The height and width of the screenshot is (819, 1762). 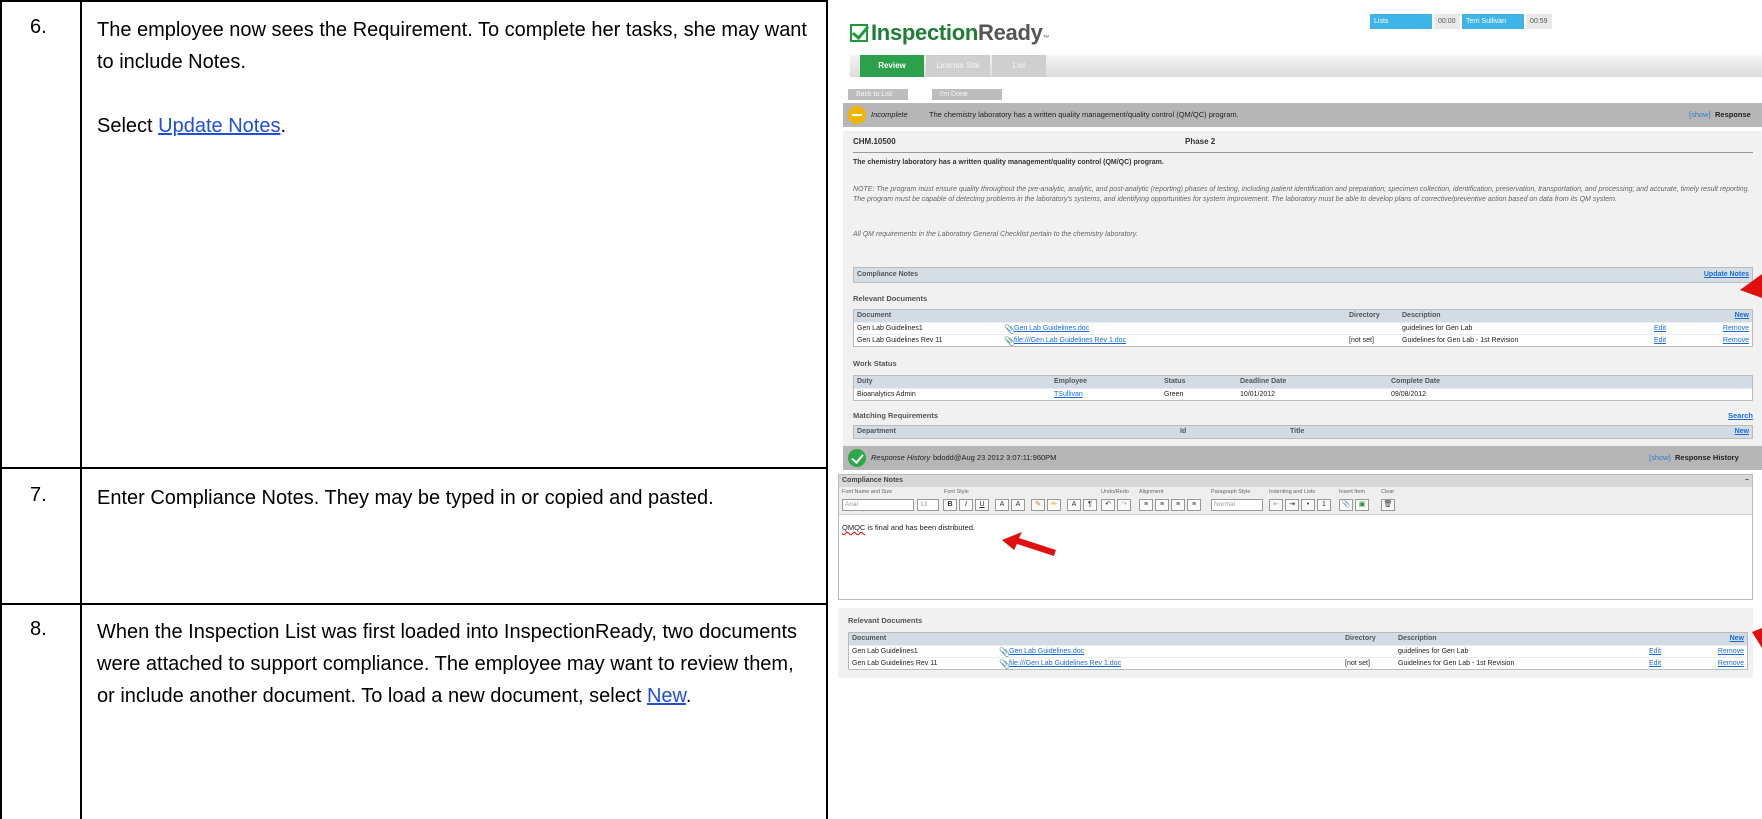 What do you see at coordinates (1346, 505) in the screenshot?
I see `insert-link-icon: 📎` at bounding box center [1346, 505].